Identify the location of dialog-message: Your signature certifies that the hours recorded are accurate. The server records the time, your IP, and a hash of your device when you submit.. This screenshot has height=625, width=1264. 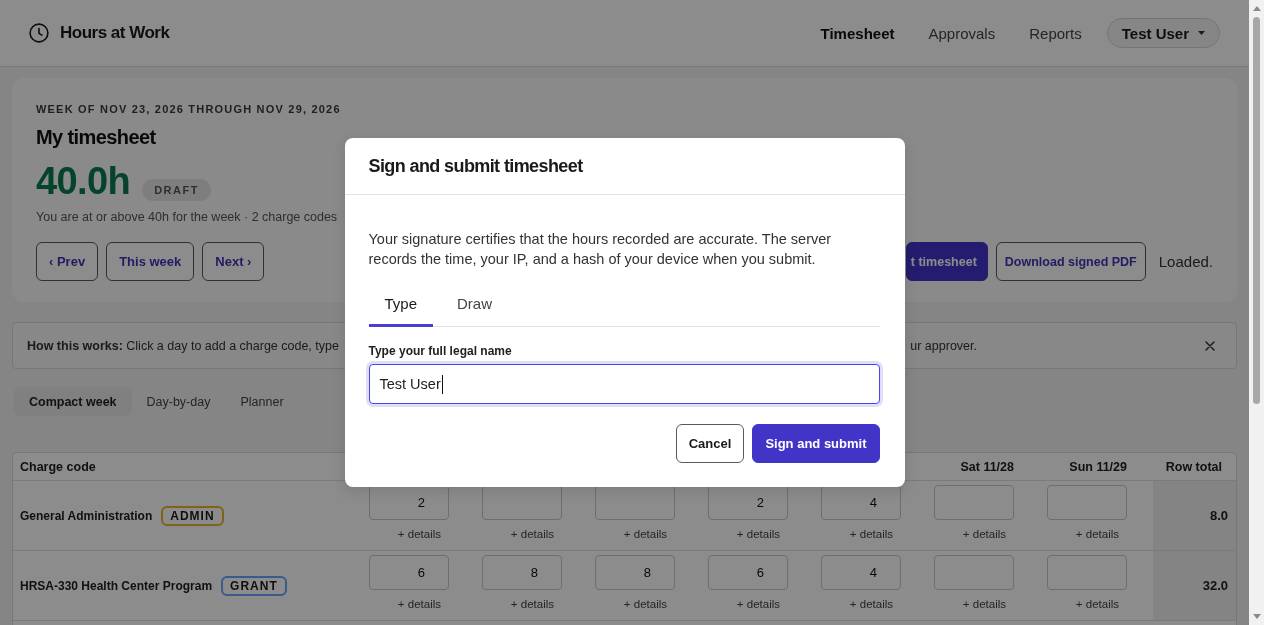
(600, 249).